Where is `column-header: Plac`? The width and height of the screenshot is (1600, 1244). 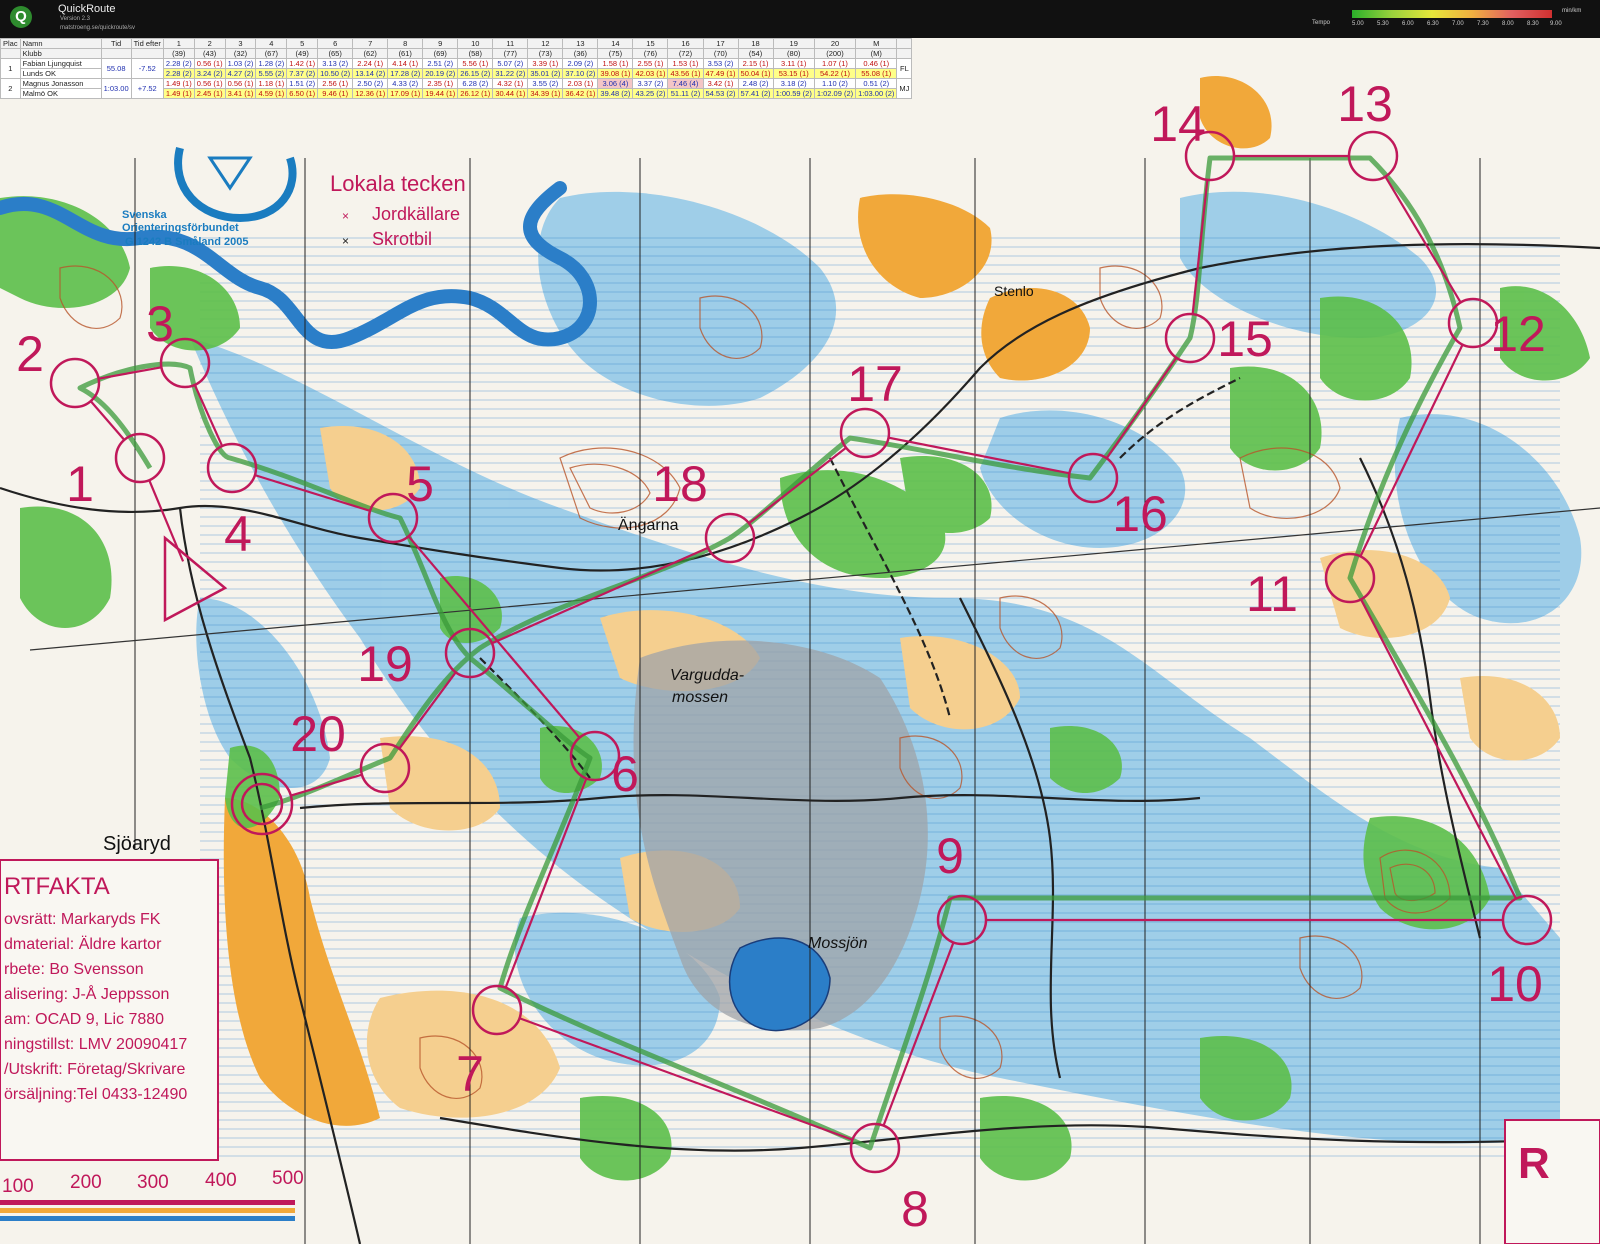
column-header: Plac is located at coordinates (10, 43).